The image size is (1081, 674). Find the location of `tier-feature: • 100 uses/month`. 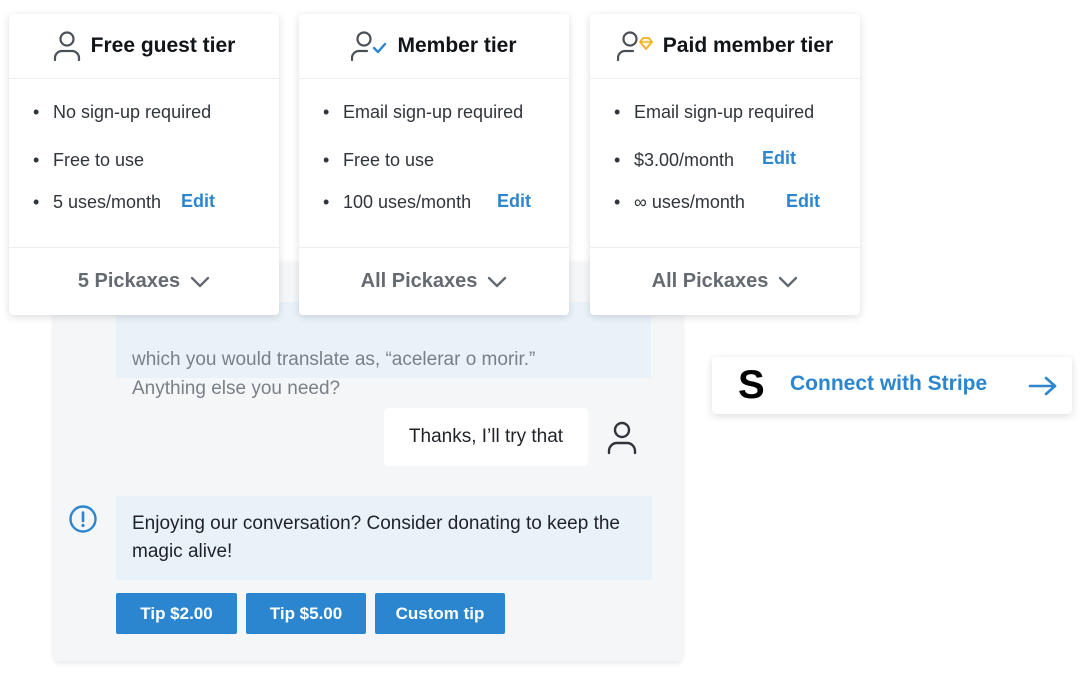

tier-feature: • 100 uses/month is located at coordinates (397, 202).